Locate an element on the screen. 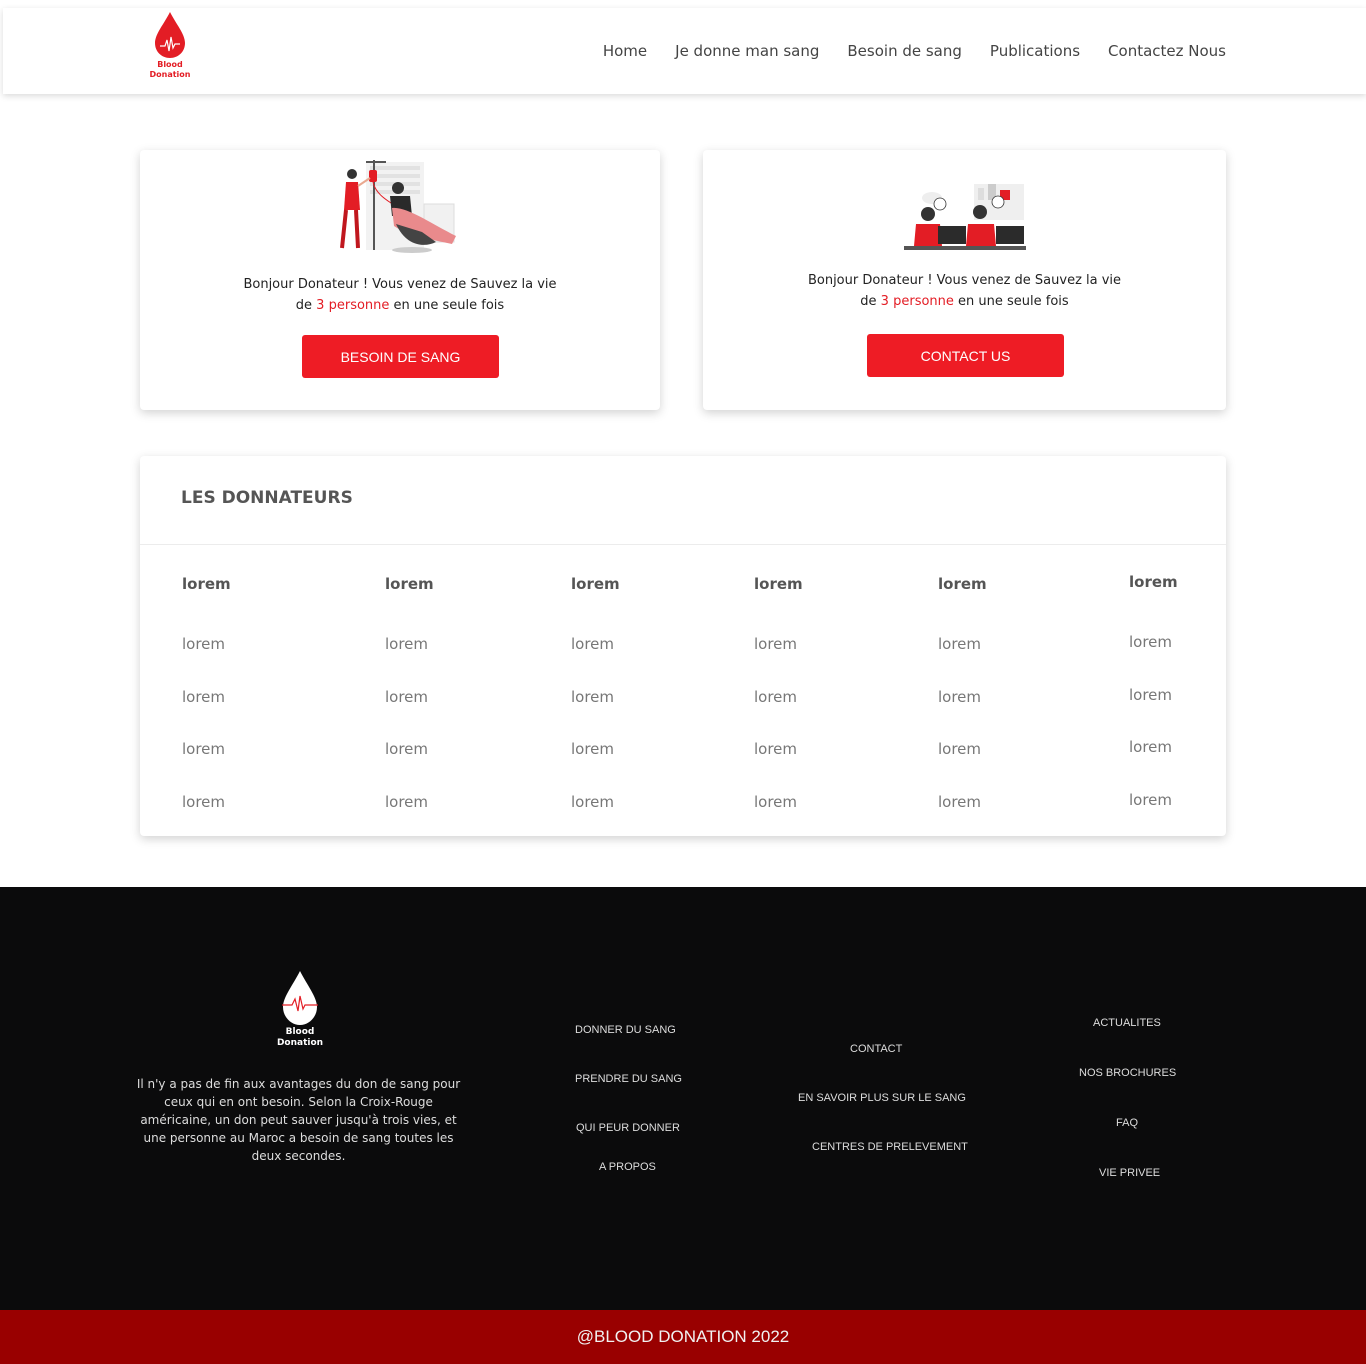 The image size is (1366, 1364). footer-link-actualites: ACTUALITES is located at coordinates (1127, 1023).